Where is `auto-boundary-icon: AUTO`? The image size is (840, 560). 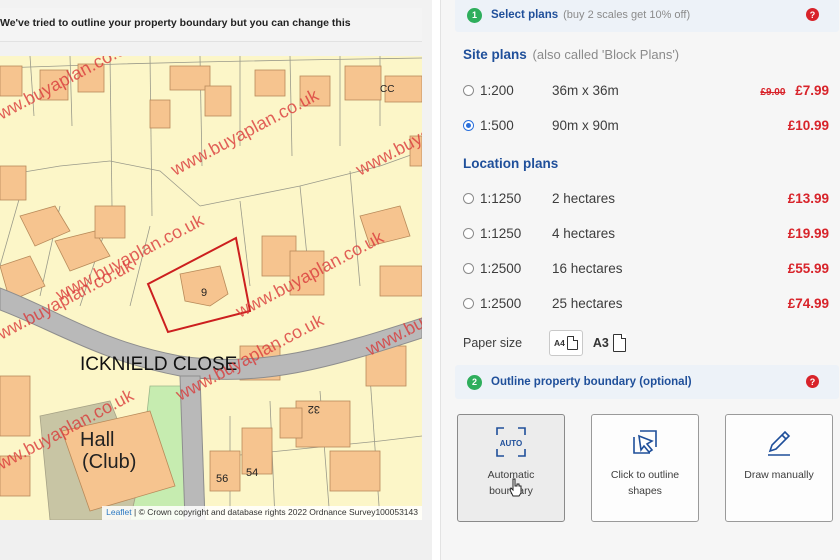 auto-boundary-icon: AUTO is located at coordinates (511, 442).